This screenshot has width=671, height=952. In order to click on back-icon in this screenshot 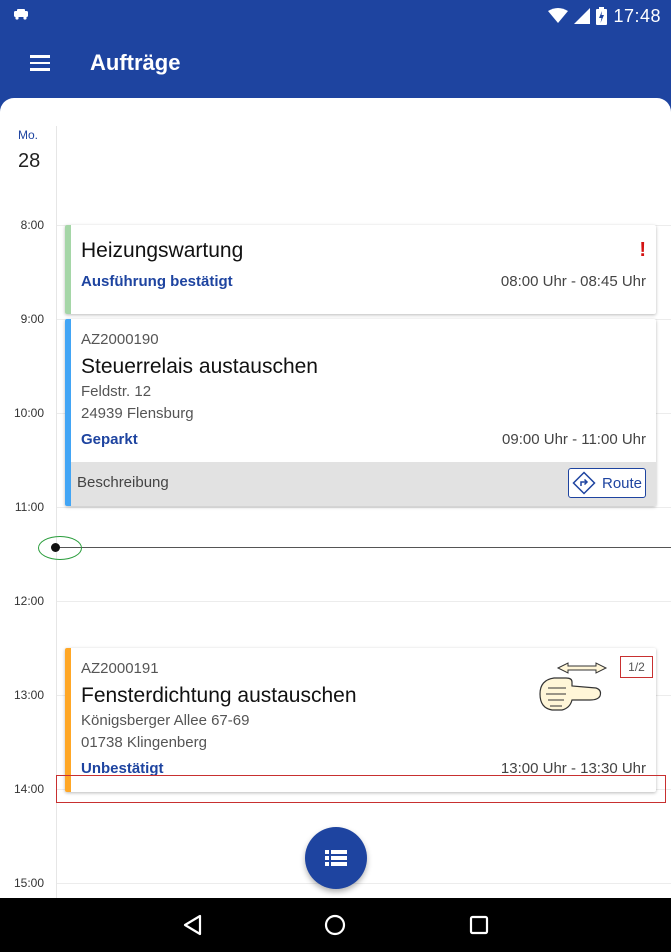, I will do `click(193, 925)`.